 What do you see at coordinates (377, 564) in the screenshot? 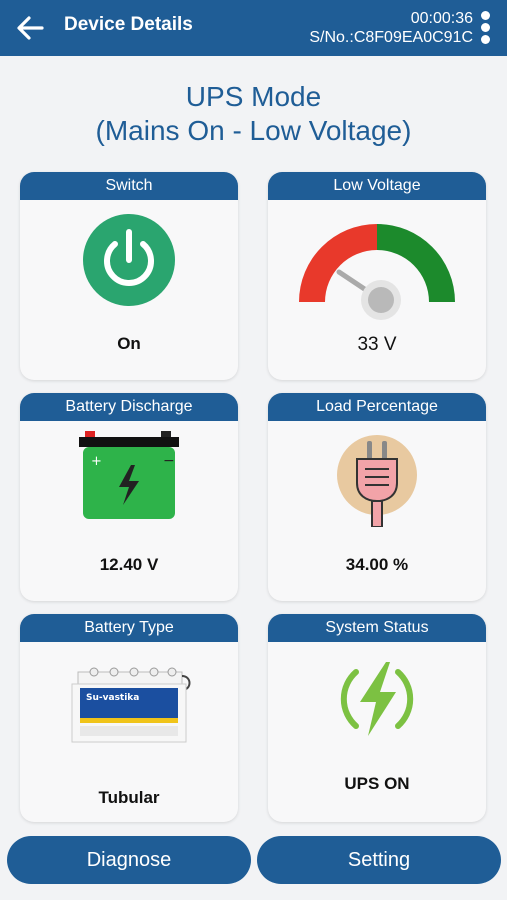
I see `load-value: 34.00 %` at bounding box center [377, 564].